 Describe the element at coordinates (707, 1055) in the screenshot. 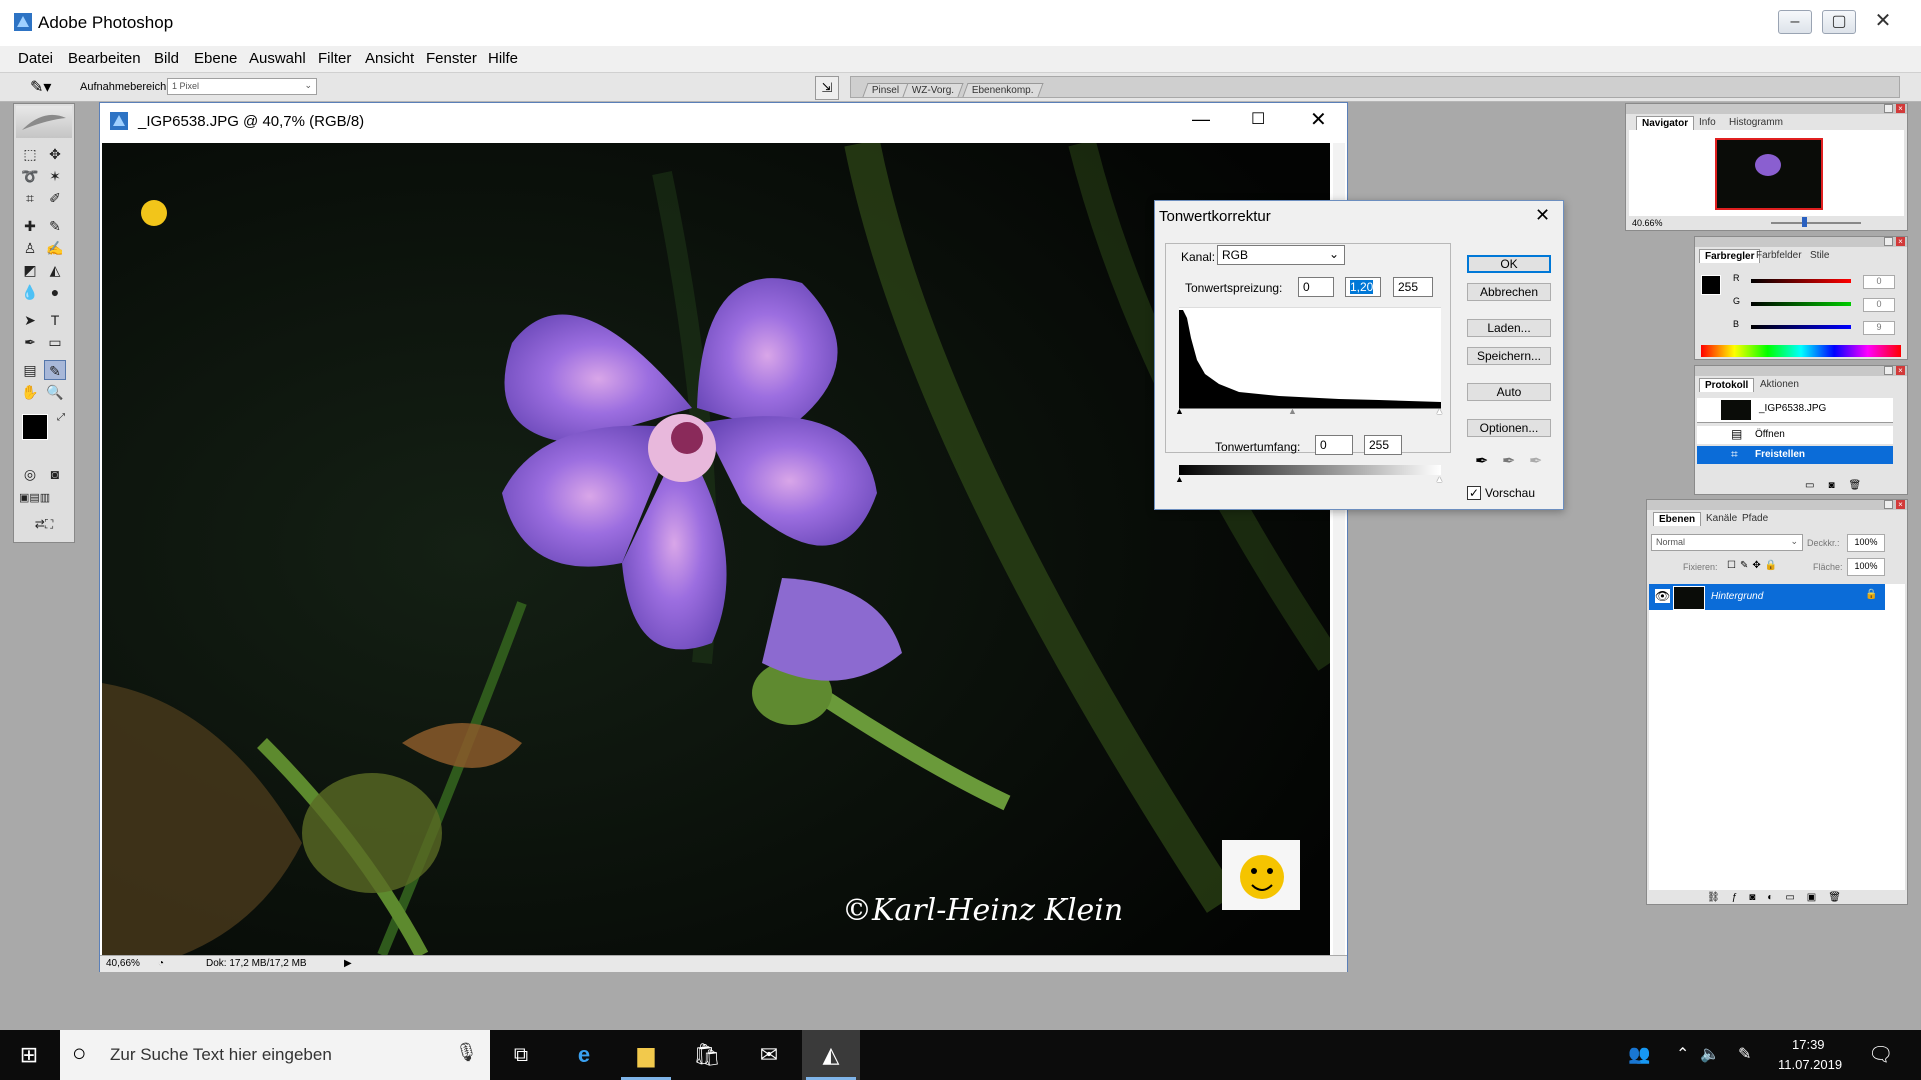

I see `store-icon: 🛍` at that location.